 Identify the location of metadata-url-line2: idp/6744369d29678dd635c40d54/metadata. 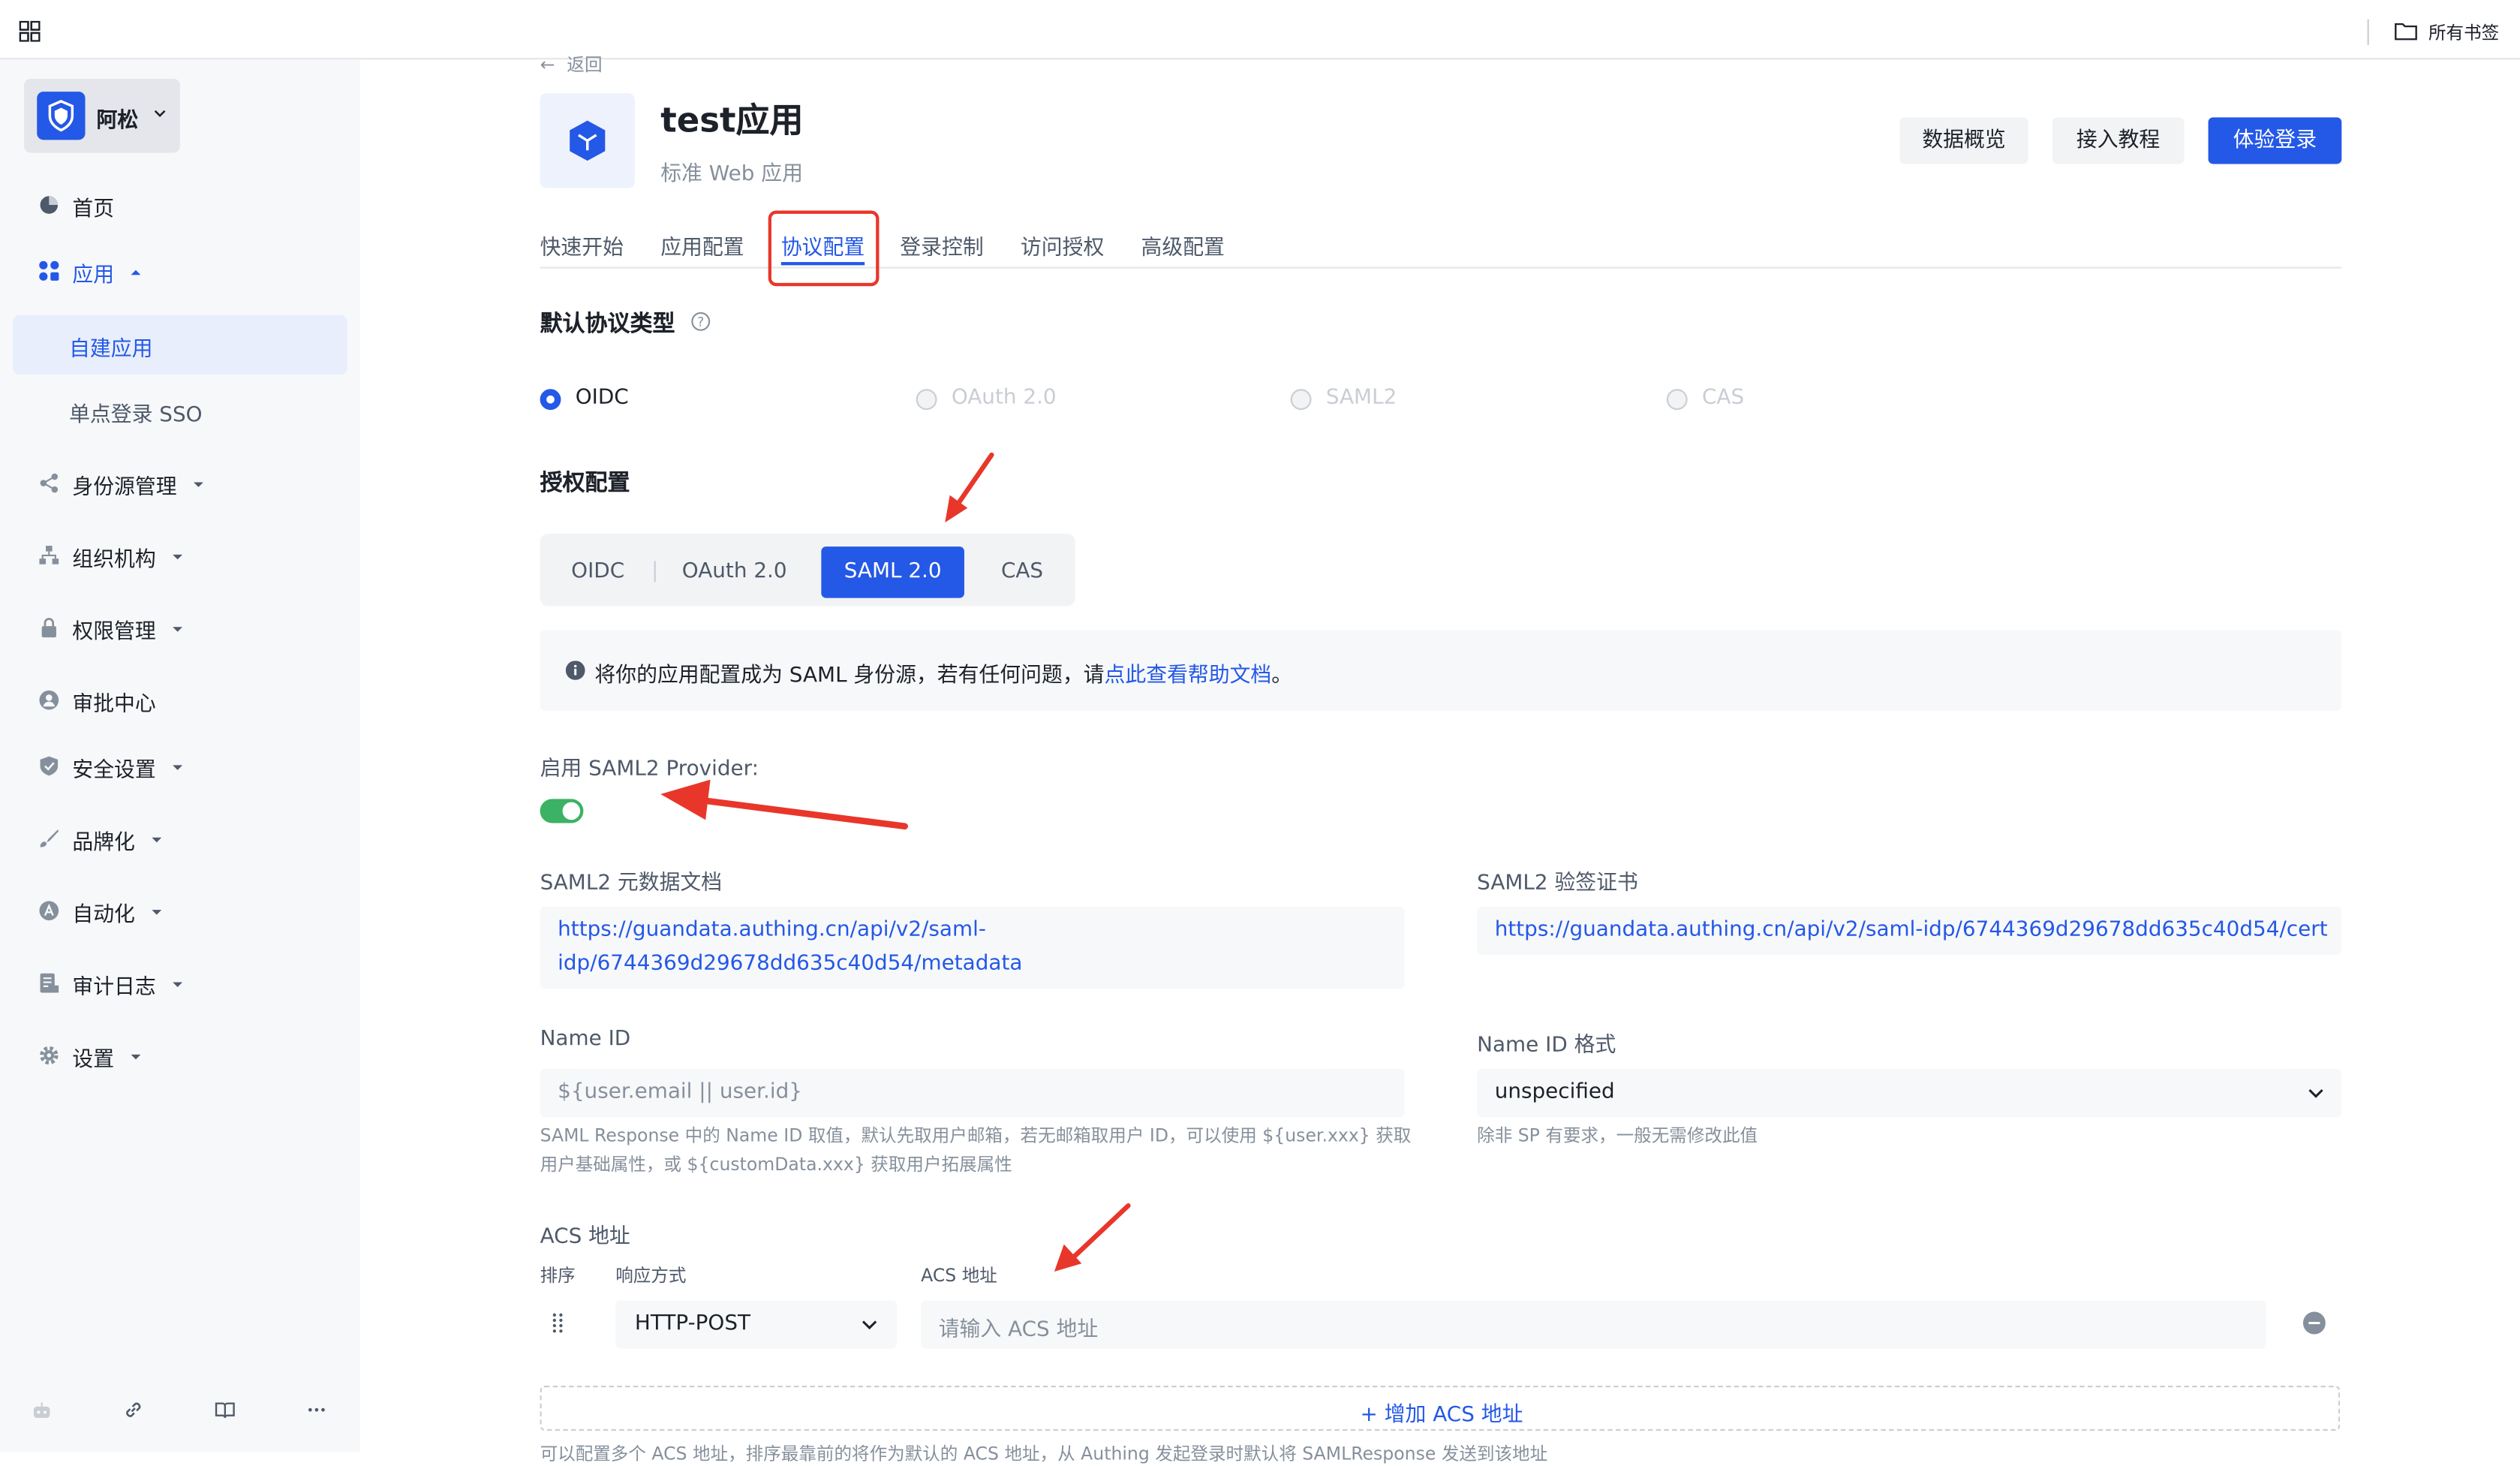
(790, 963).